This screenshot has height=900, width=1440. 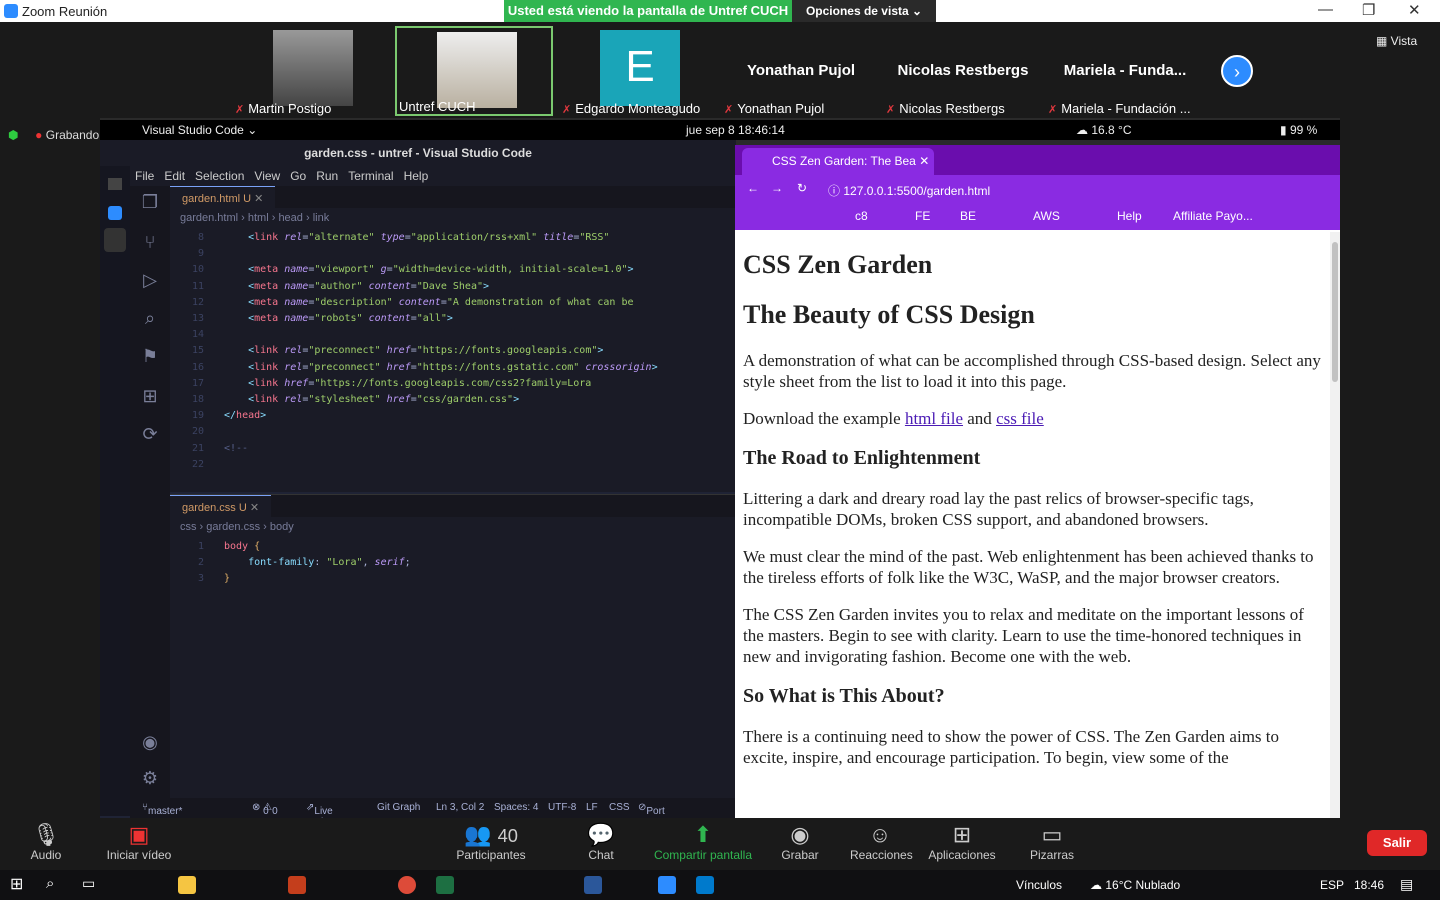 I want to click on bookmark: c8, so click(x=861, y=216).